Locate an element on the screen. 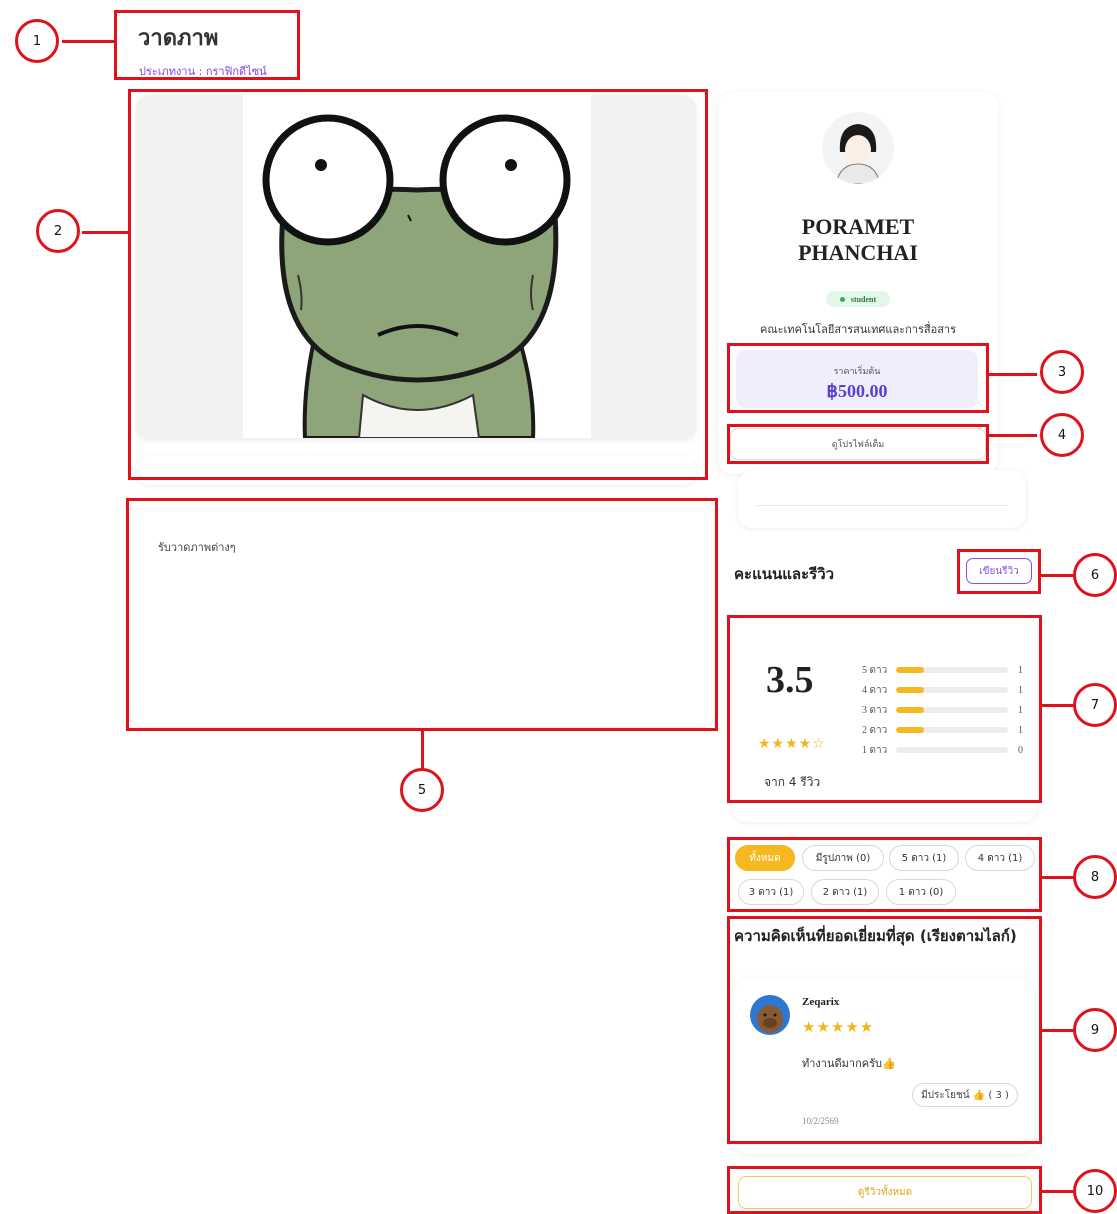 This screenshot has height=1214, width=1117. callout-7: 7 is located at coordinates (1095, 705).